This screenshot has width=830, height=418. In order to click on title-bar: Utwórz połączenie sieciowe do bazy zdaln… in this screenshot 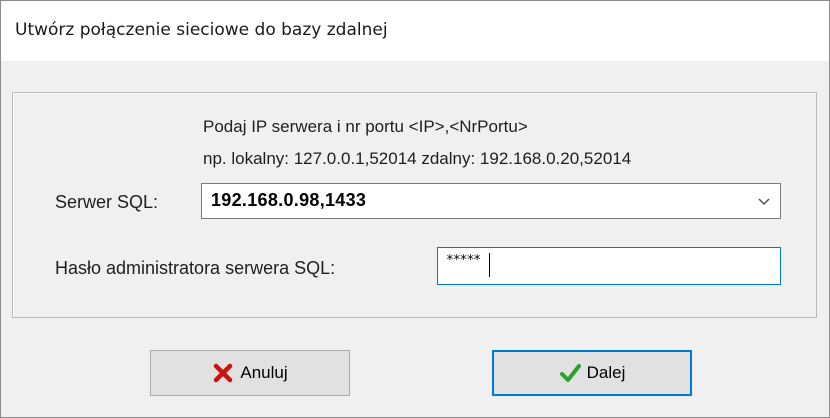, I will do `click(415, 31)`.